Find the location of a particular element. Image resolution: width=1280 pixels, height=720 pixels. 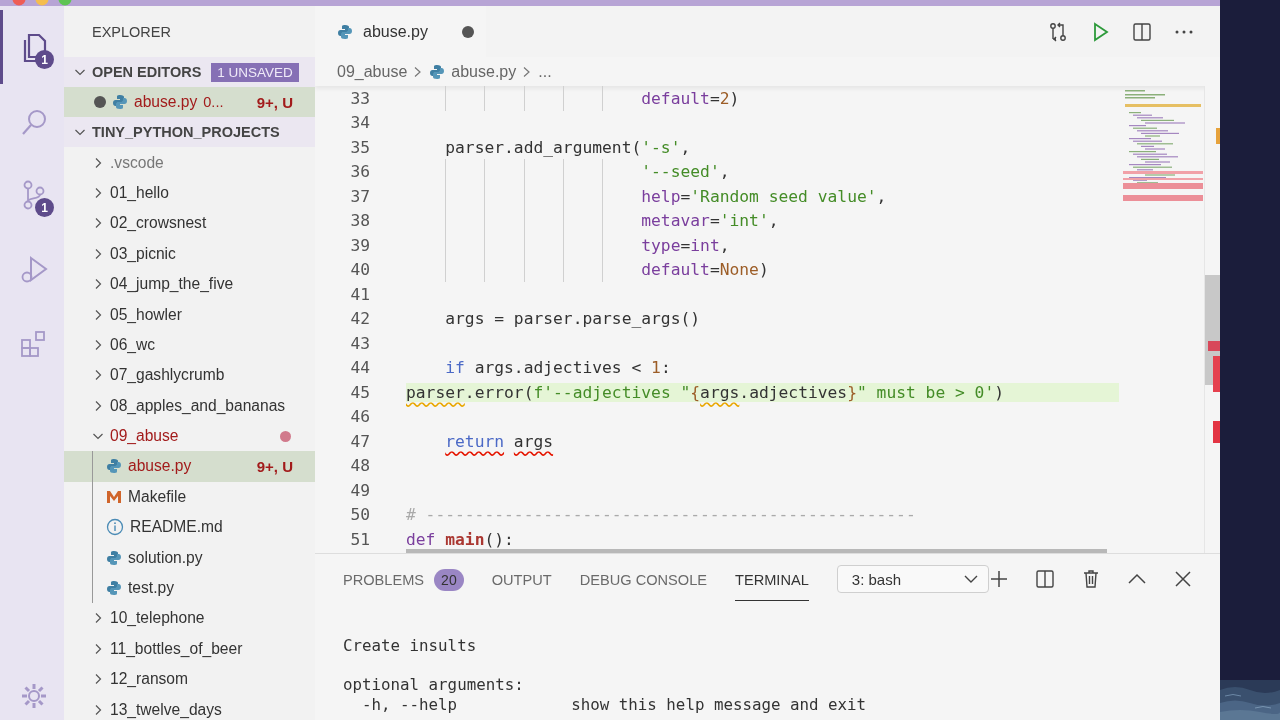

trash-button is located at coordinates (1091, 579).